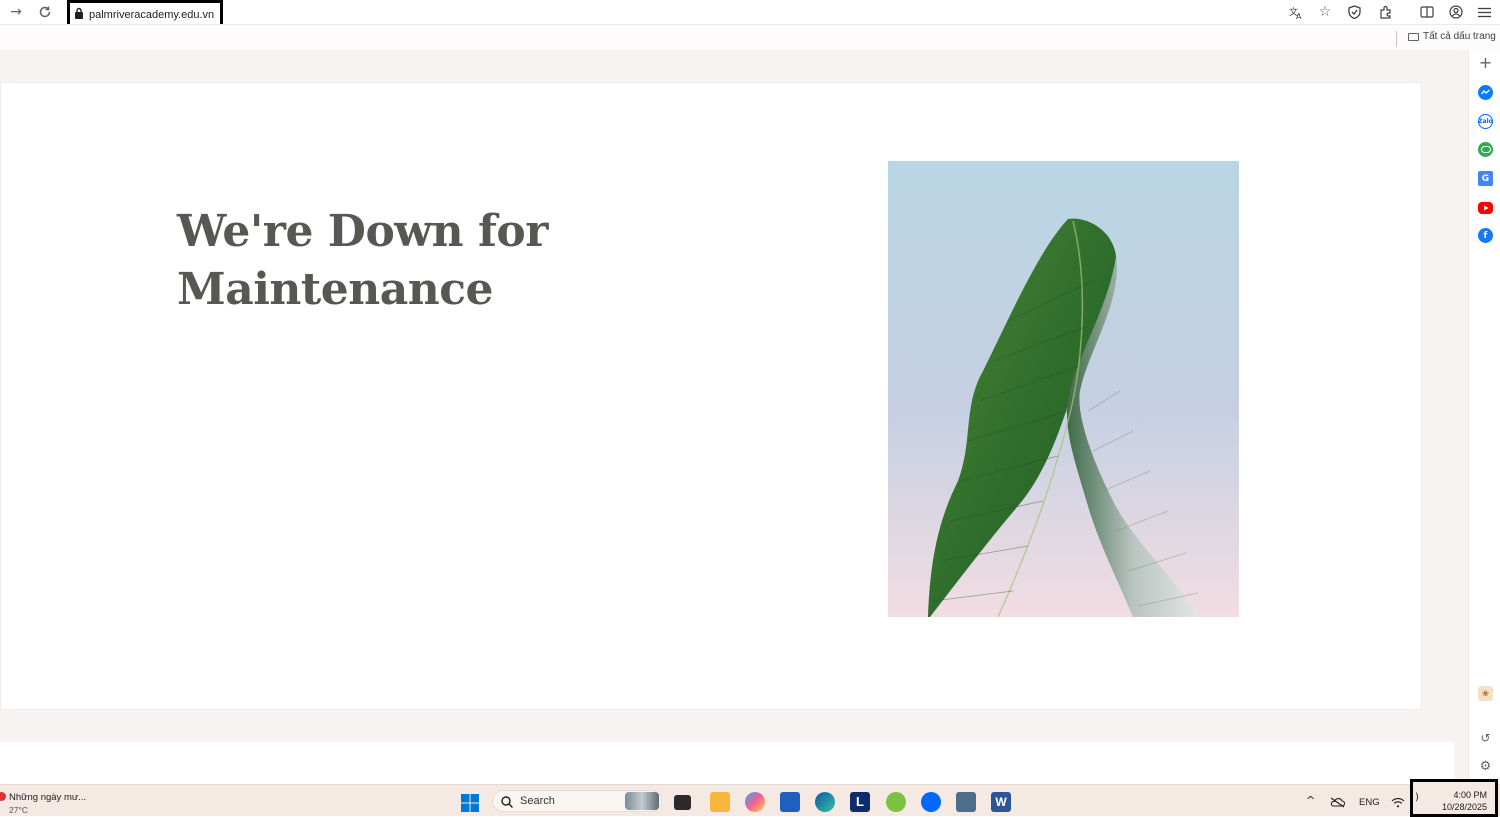  What do you see at coordinates (1484, 12) in the screenshot?
I see `menu-icon` at bounding box center [1484, 12].